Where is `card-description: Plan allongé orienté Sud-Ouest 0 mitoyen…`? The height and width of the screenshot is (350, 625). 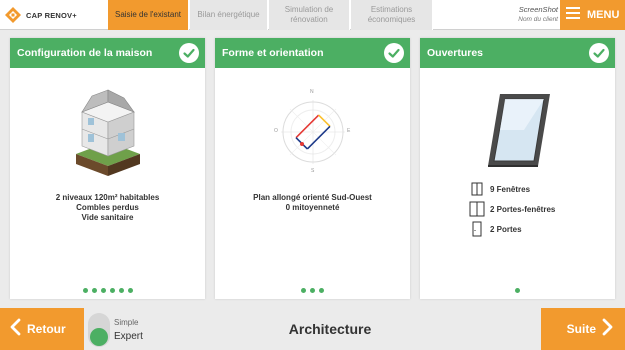 card-description: Plan allongé orienté Sud-Ouest 0 mitoyen… is located at coordinates (312, 203).